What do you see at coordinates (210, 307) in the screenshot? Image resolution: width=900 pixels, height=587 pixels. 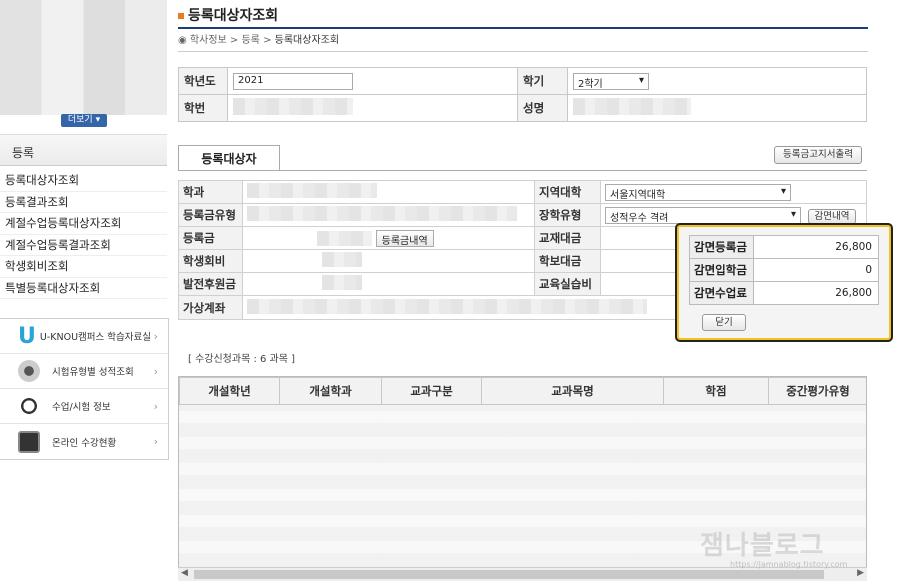 I see `virtual-account-label: 가상계좌` at bounding box center [210, 307].